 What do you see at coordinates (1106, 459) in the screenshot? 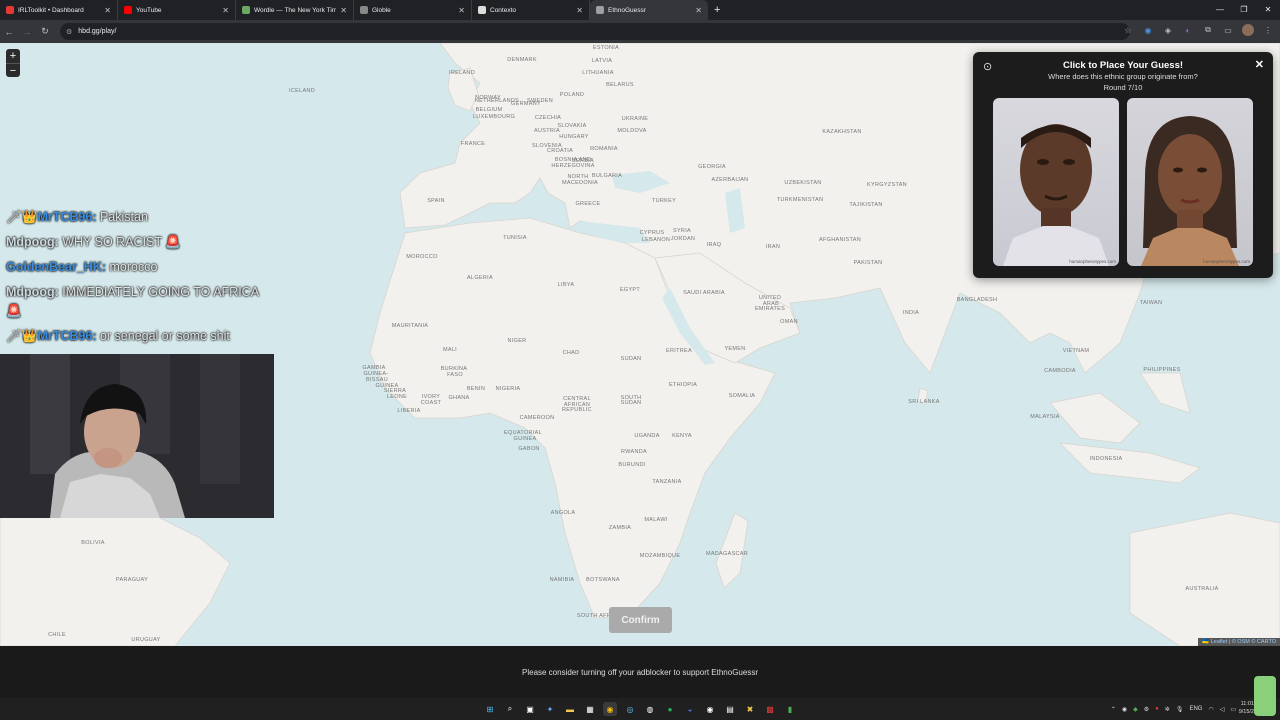
I see `country-label: INDONESIA` at bounding box center [1106, 459].